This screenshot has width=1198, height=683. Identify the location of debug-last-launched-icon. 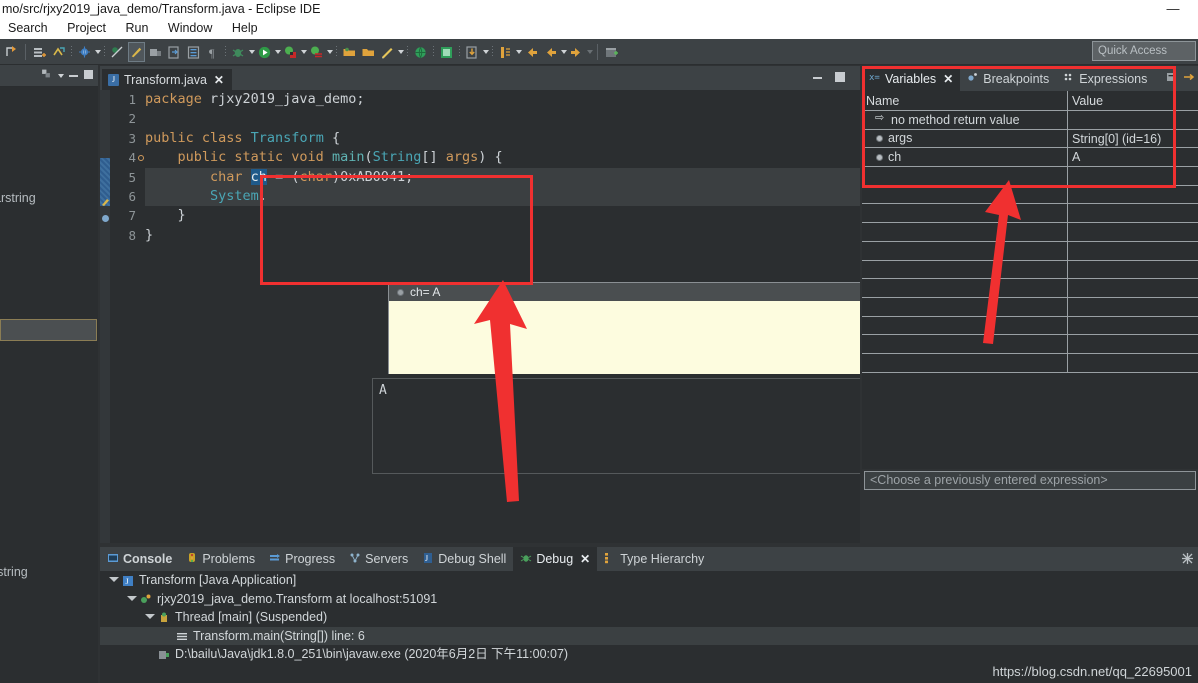
(238, 52).